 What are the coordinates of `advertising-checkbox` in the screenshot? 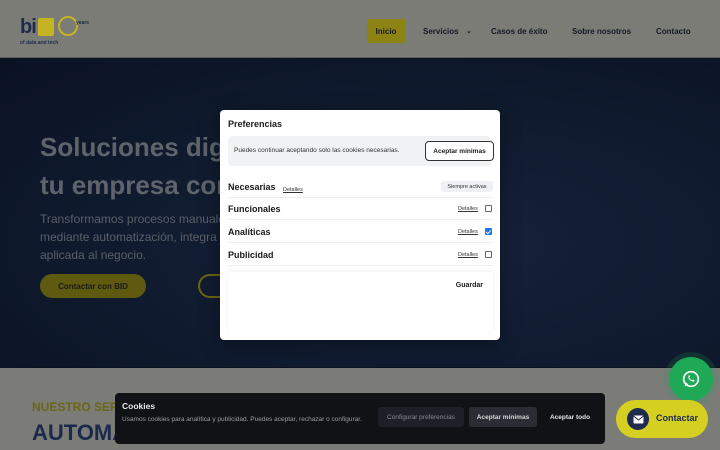 It's located at (488, 254).